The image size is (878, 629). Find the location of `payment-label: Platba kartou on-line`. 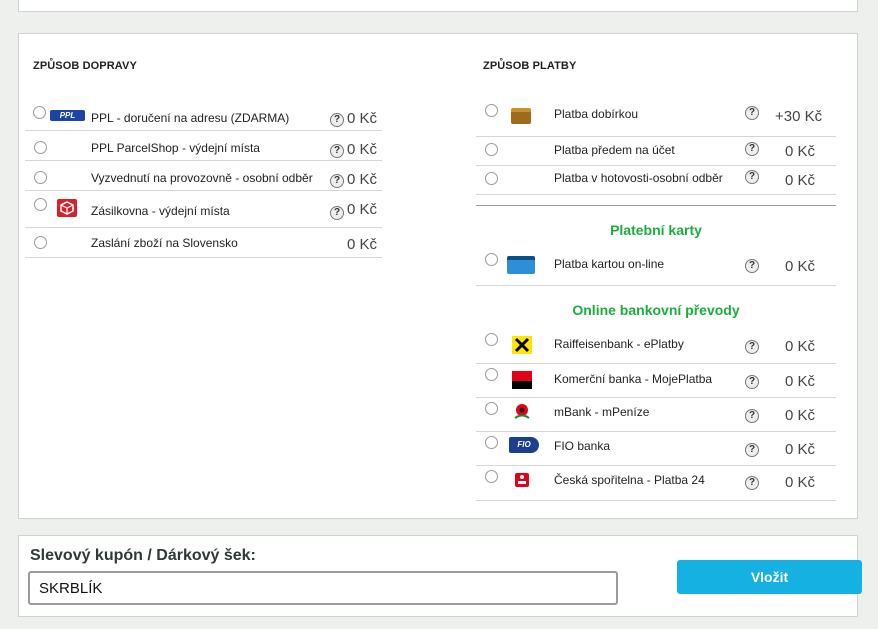

payment-label: Platba kartou on-line is located at coordinates (609, 264).